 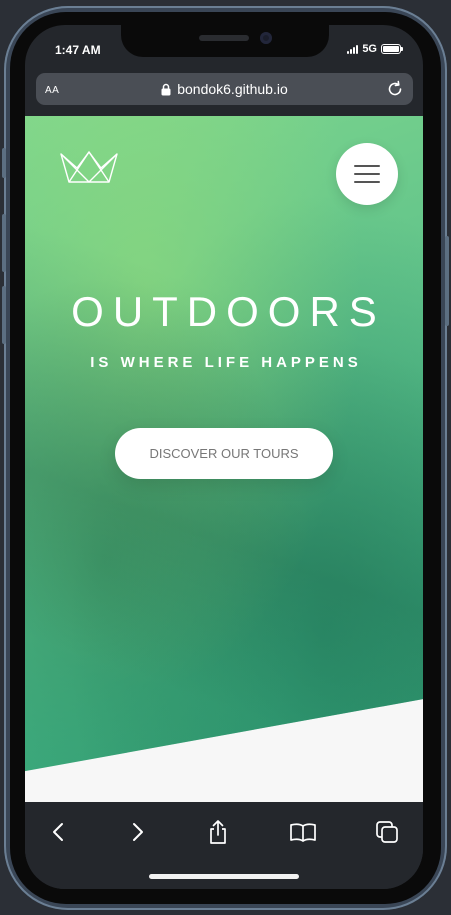 I want to click on speaker-grille, so click(x=224, y=38).